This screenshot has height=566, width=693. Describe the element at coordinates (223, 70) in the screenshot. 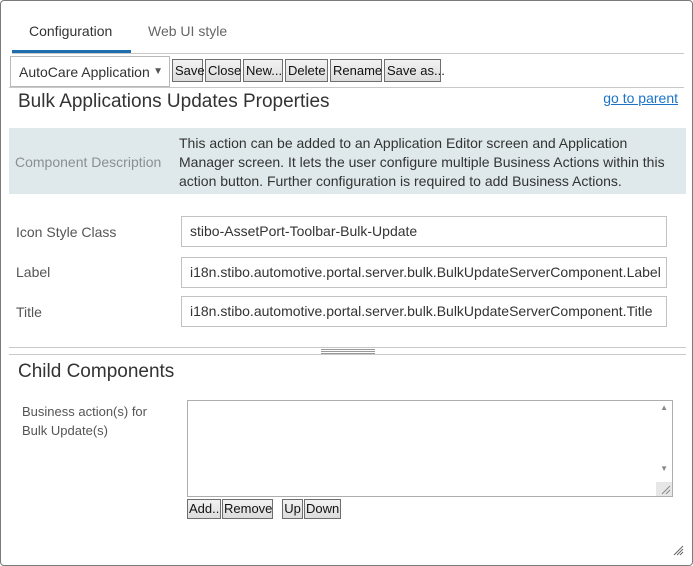

I see `close-button: Close` at that location.